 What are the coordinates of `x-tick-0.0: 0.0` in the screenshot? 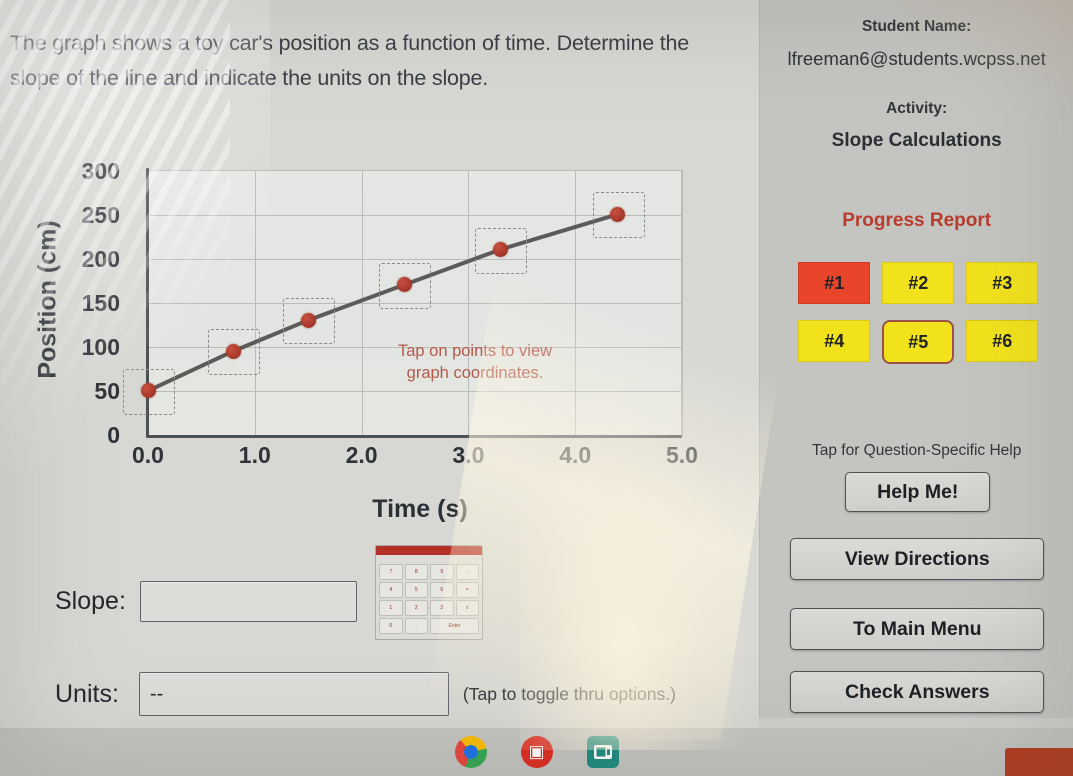 It's located at (148, 455).